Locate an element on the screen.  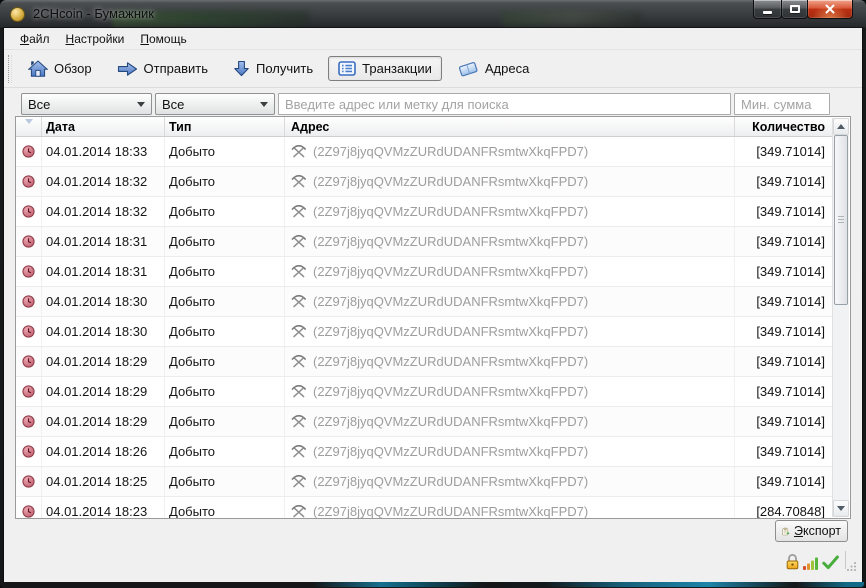
toolbar-drag-handle is located at coordinates (10, 68).